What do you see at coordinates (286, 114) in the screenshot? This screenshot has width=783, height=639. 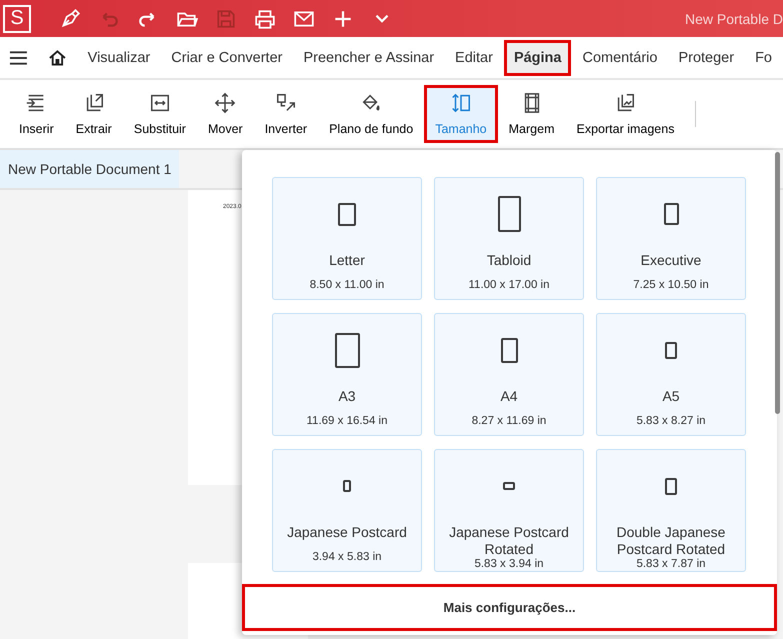 I see `toolbar-button: Inverter` at bounding box center [286, 114].